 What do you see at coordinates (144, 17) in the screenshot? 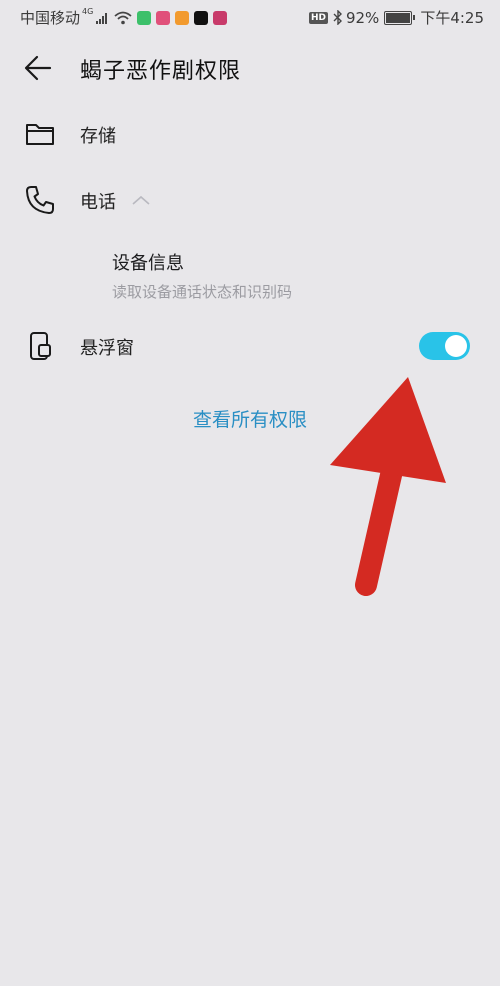
I see `video-app-icon` at bounding box center [144, 17].